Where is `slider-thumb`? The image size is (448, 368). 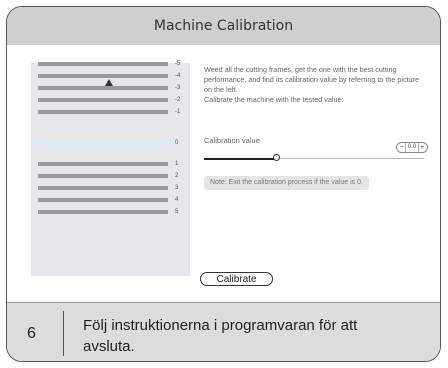 slider-thumb is located at coordinates (277, 157).